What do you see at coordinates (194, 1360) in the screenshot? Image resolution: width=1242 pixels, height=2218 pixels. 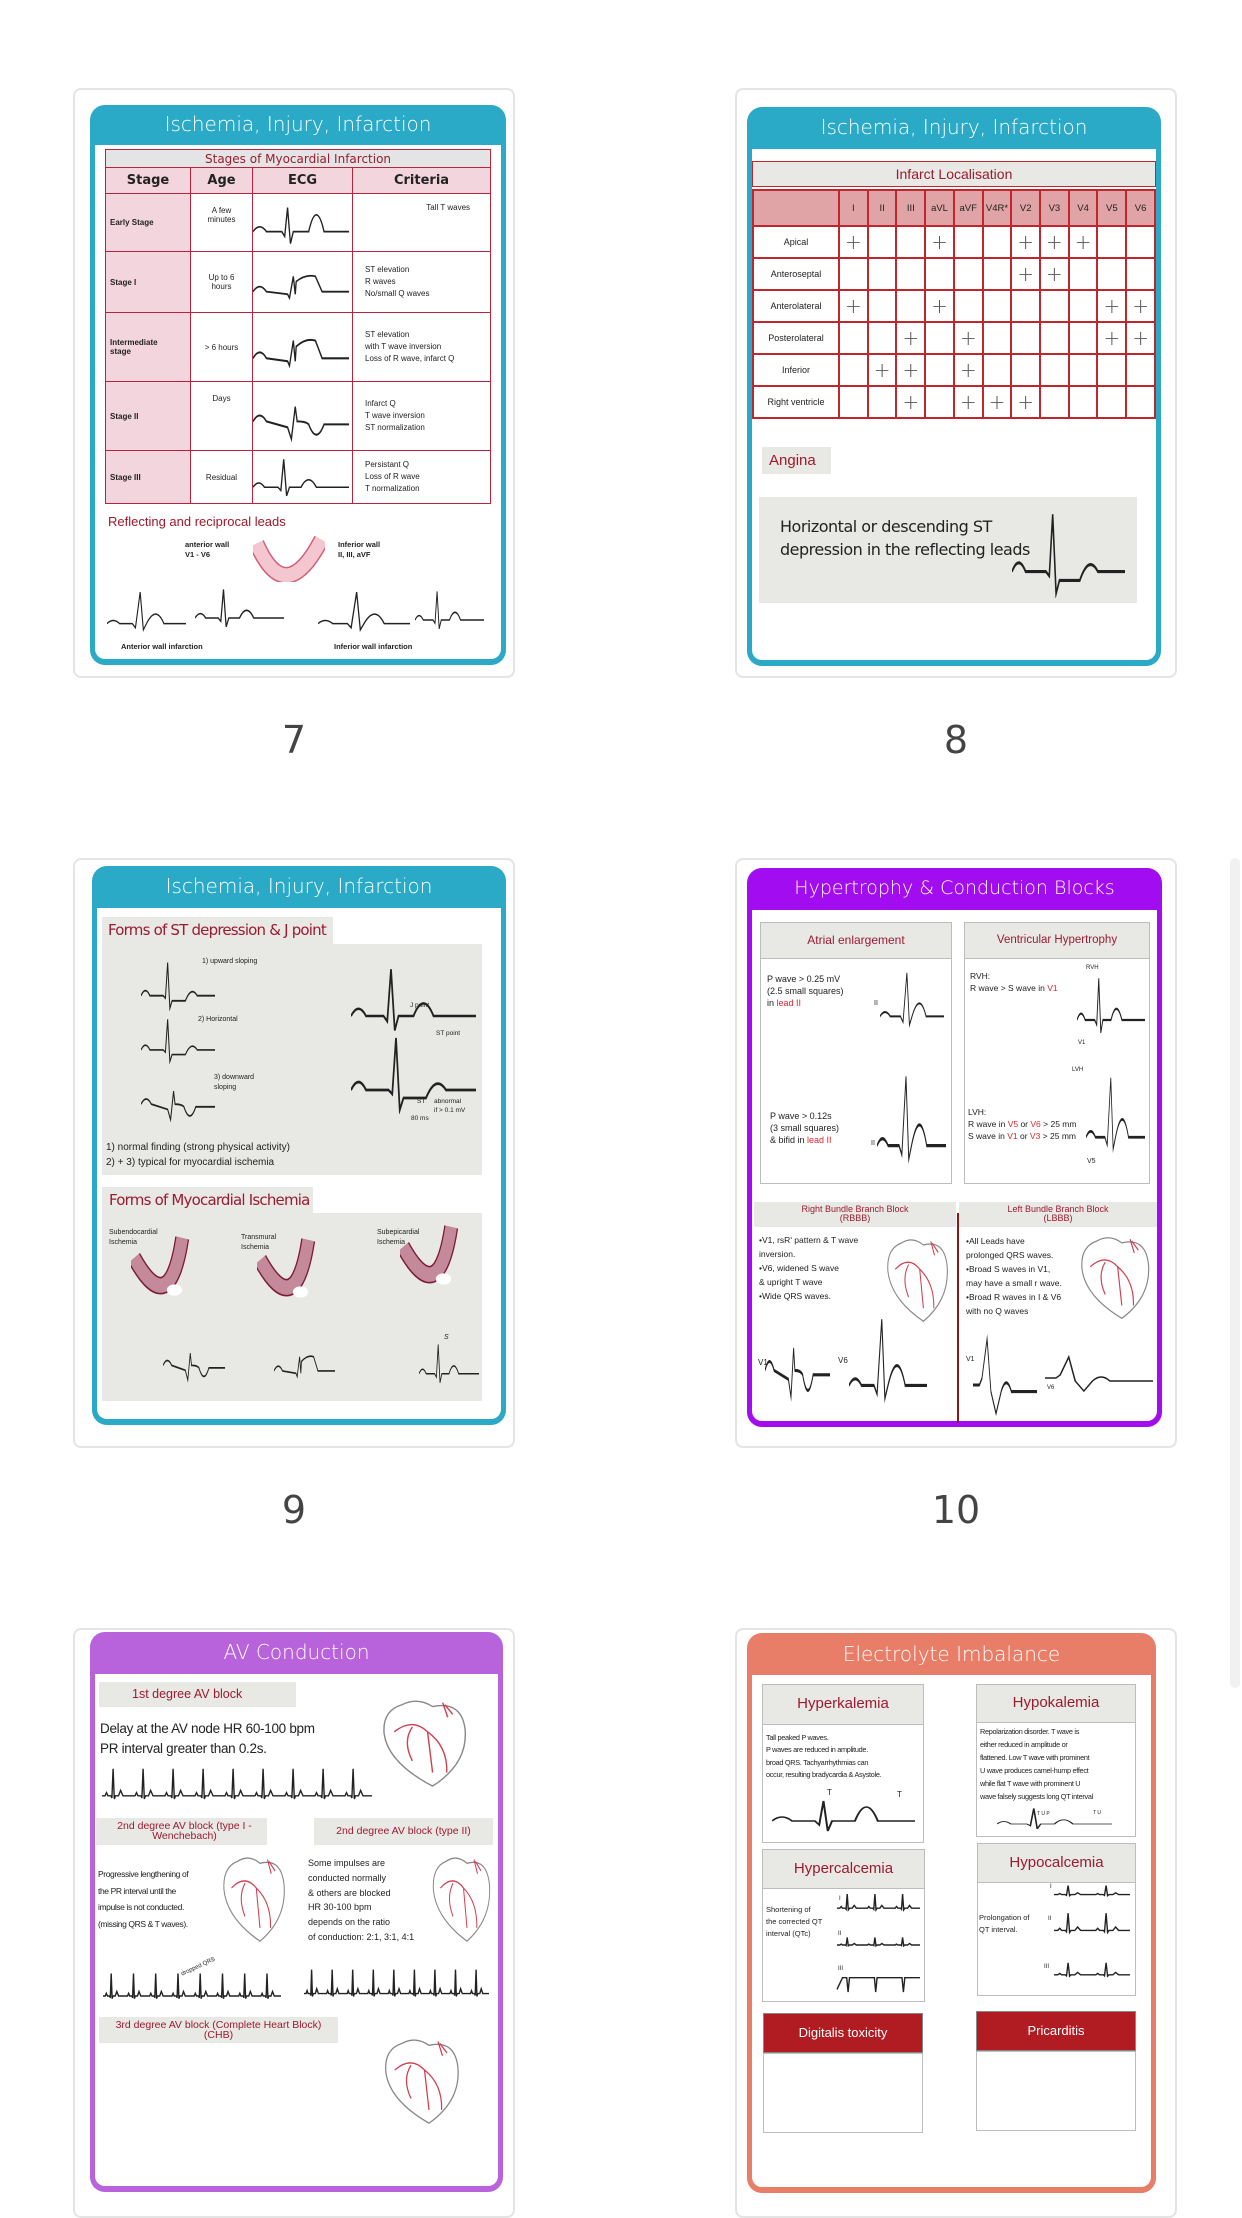 I see `ecg-subendocardial-icon` at bounding box center [194, 1360].